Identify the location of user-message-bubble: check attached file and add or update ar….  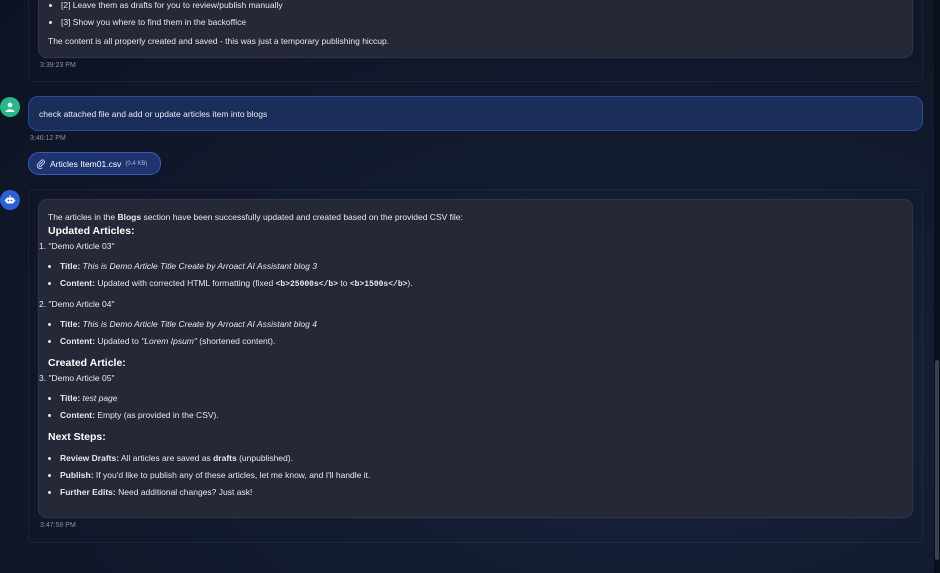
(475, 113).